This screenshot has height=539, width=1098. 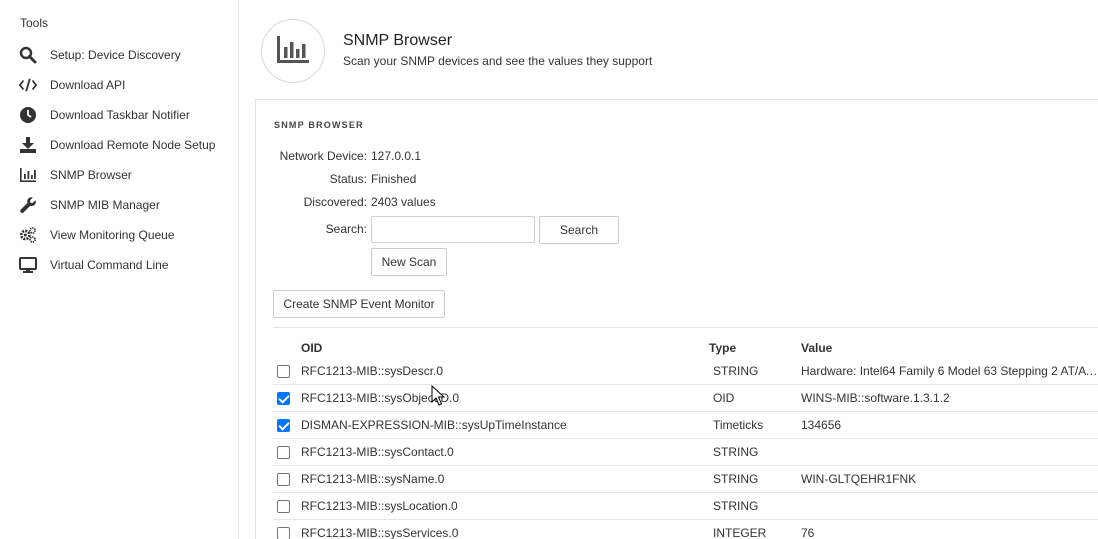 What do you see at coordinates (28, 265) in the screenshot?
I see `monitor-icon` at bounding box center [28, 265].